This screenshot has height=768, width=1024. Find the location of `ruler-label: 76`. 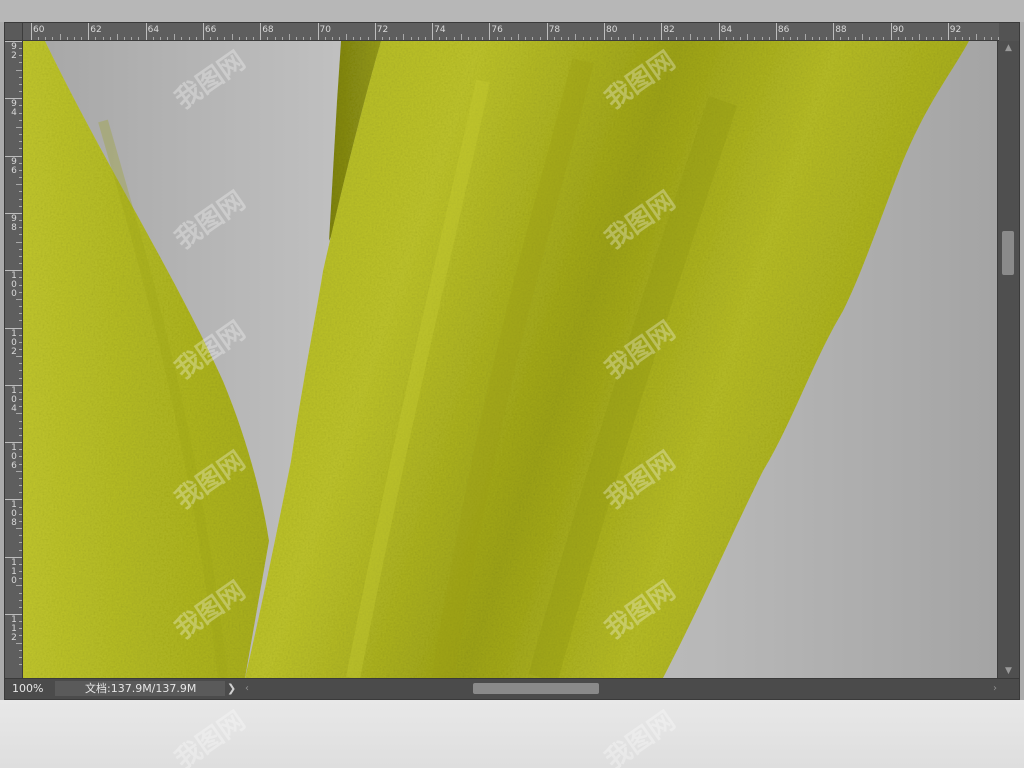

ruler-label: 76 is located at coordinates (497, 30).